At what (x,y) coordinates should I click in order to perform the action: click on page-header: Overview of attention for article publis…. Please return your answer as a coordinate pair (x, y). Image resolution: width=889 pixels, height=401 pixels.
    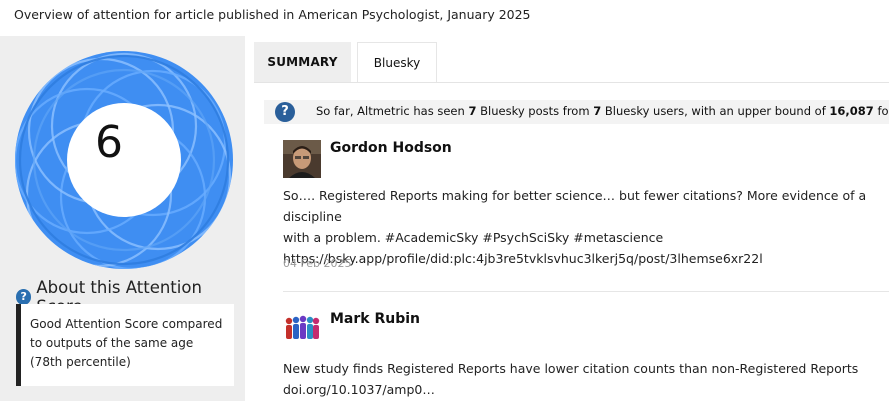
    Looking at the image, I should click on (444, 18).